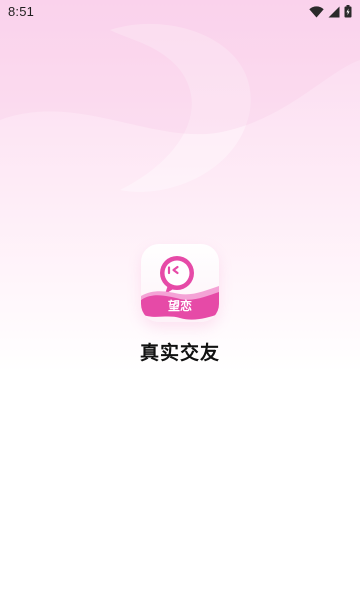 The width and height of the screenshot is (360, 600). What do you see at coordinates (334, 12) in the screenshot?
I see `cell-signal-icon` at bounding box center [334, 12].